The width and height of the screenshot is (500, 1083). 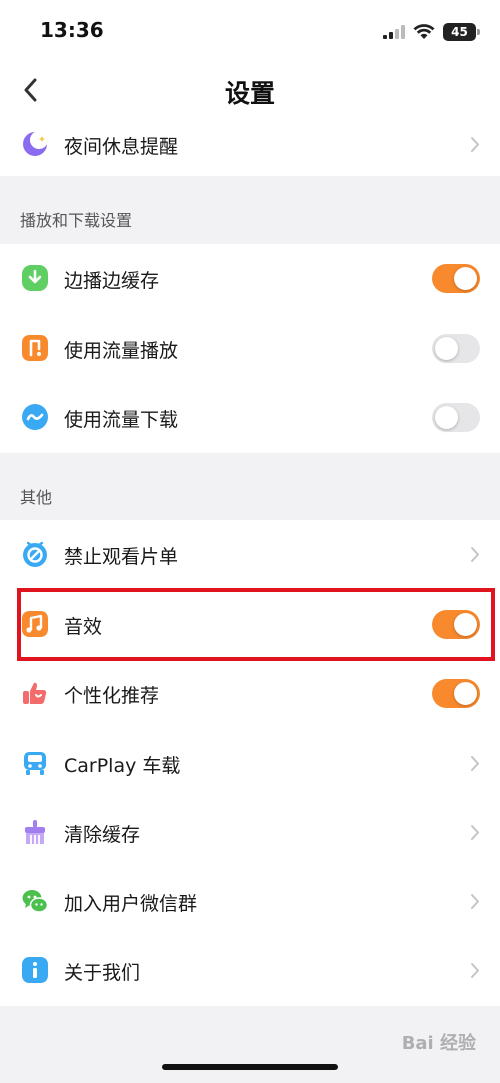 I want to click on status-icons: 45, so click(x=431, y=32).